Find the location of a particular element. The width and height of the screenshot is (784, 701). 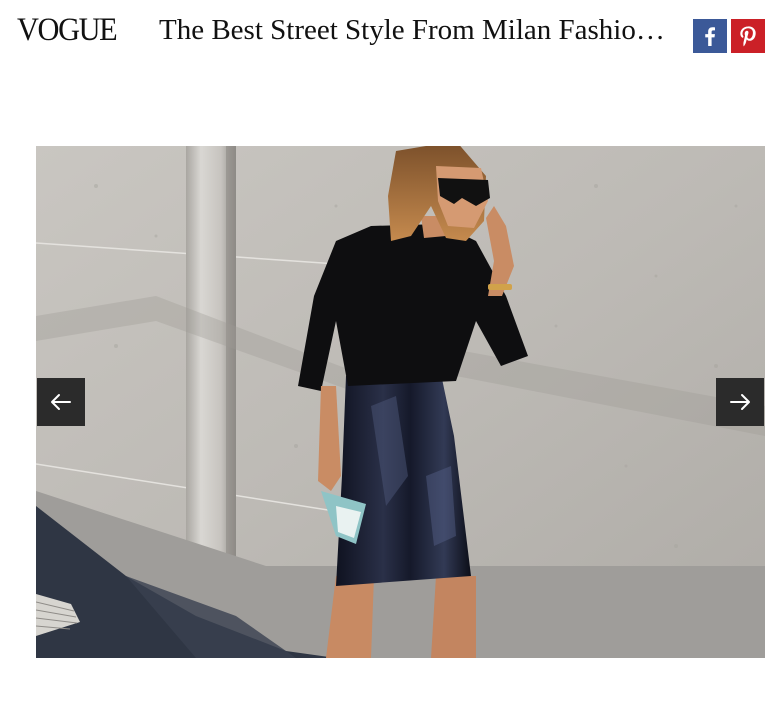

next-slide-button is located at coordinates (740, 402).